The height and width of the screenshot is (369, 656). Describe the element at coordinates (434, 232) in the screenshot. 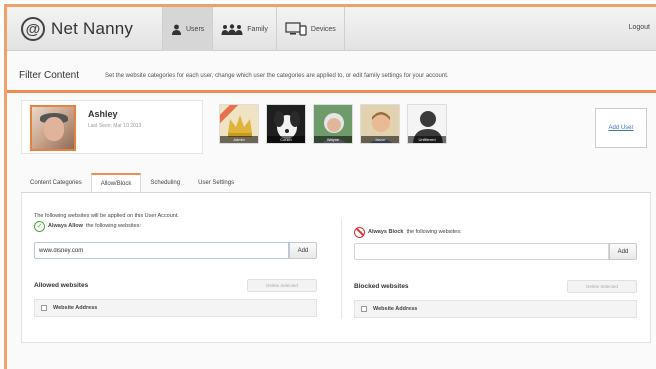

I see `block-heading-rest: the following websites:` at that location.